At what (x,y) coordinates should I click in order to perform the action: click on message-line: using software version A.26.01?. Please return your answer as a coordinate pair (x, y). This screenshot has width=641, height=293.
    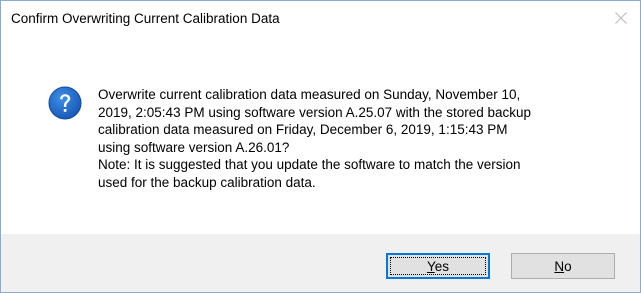
    Looking at the image, I should click on (194, 147).